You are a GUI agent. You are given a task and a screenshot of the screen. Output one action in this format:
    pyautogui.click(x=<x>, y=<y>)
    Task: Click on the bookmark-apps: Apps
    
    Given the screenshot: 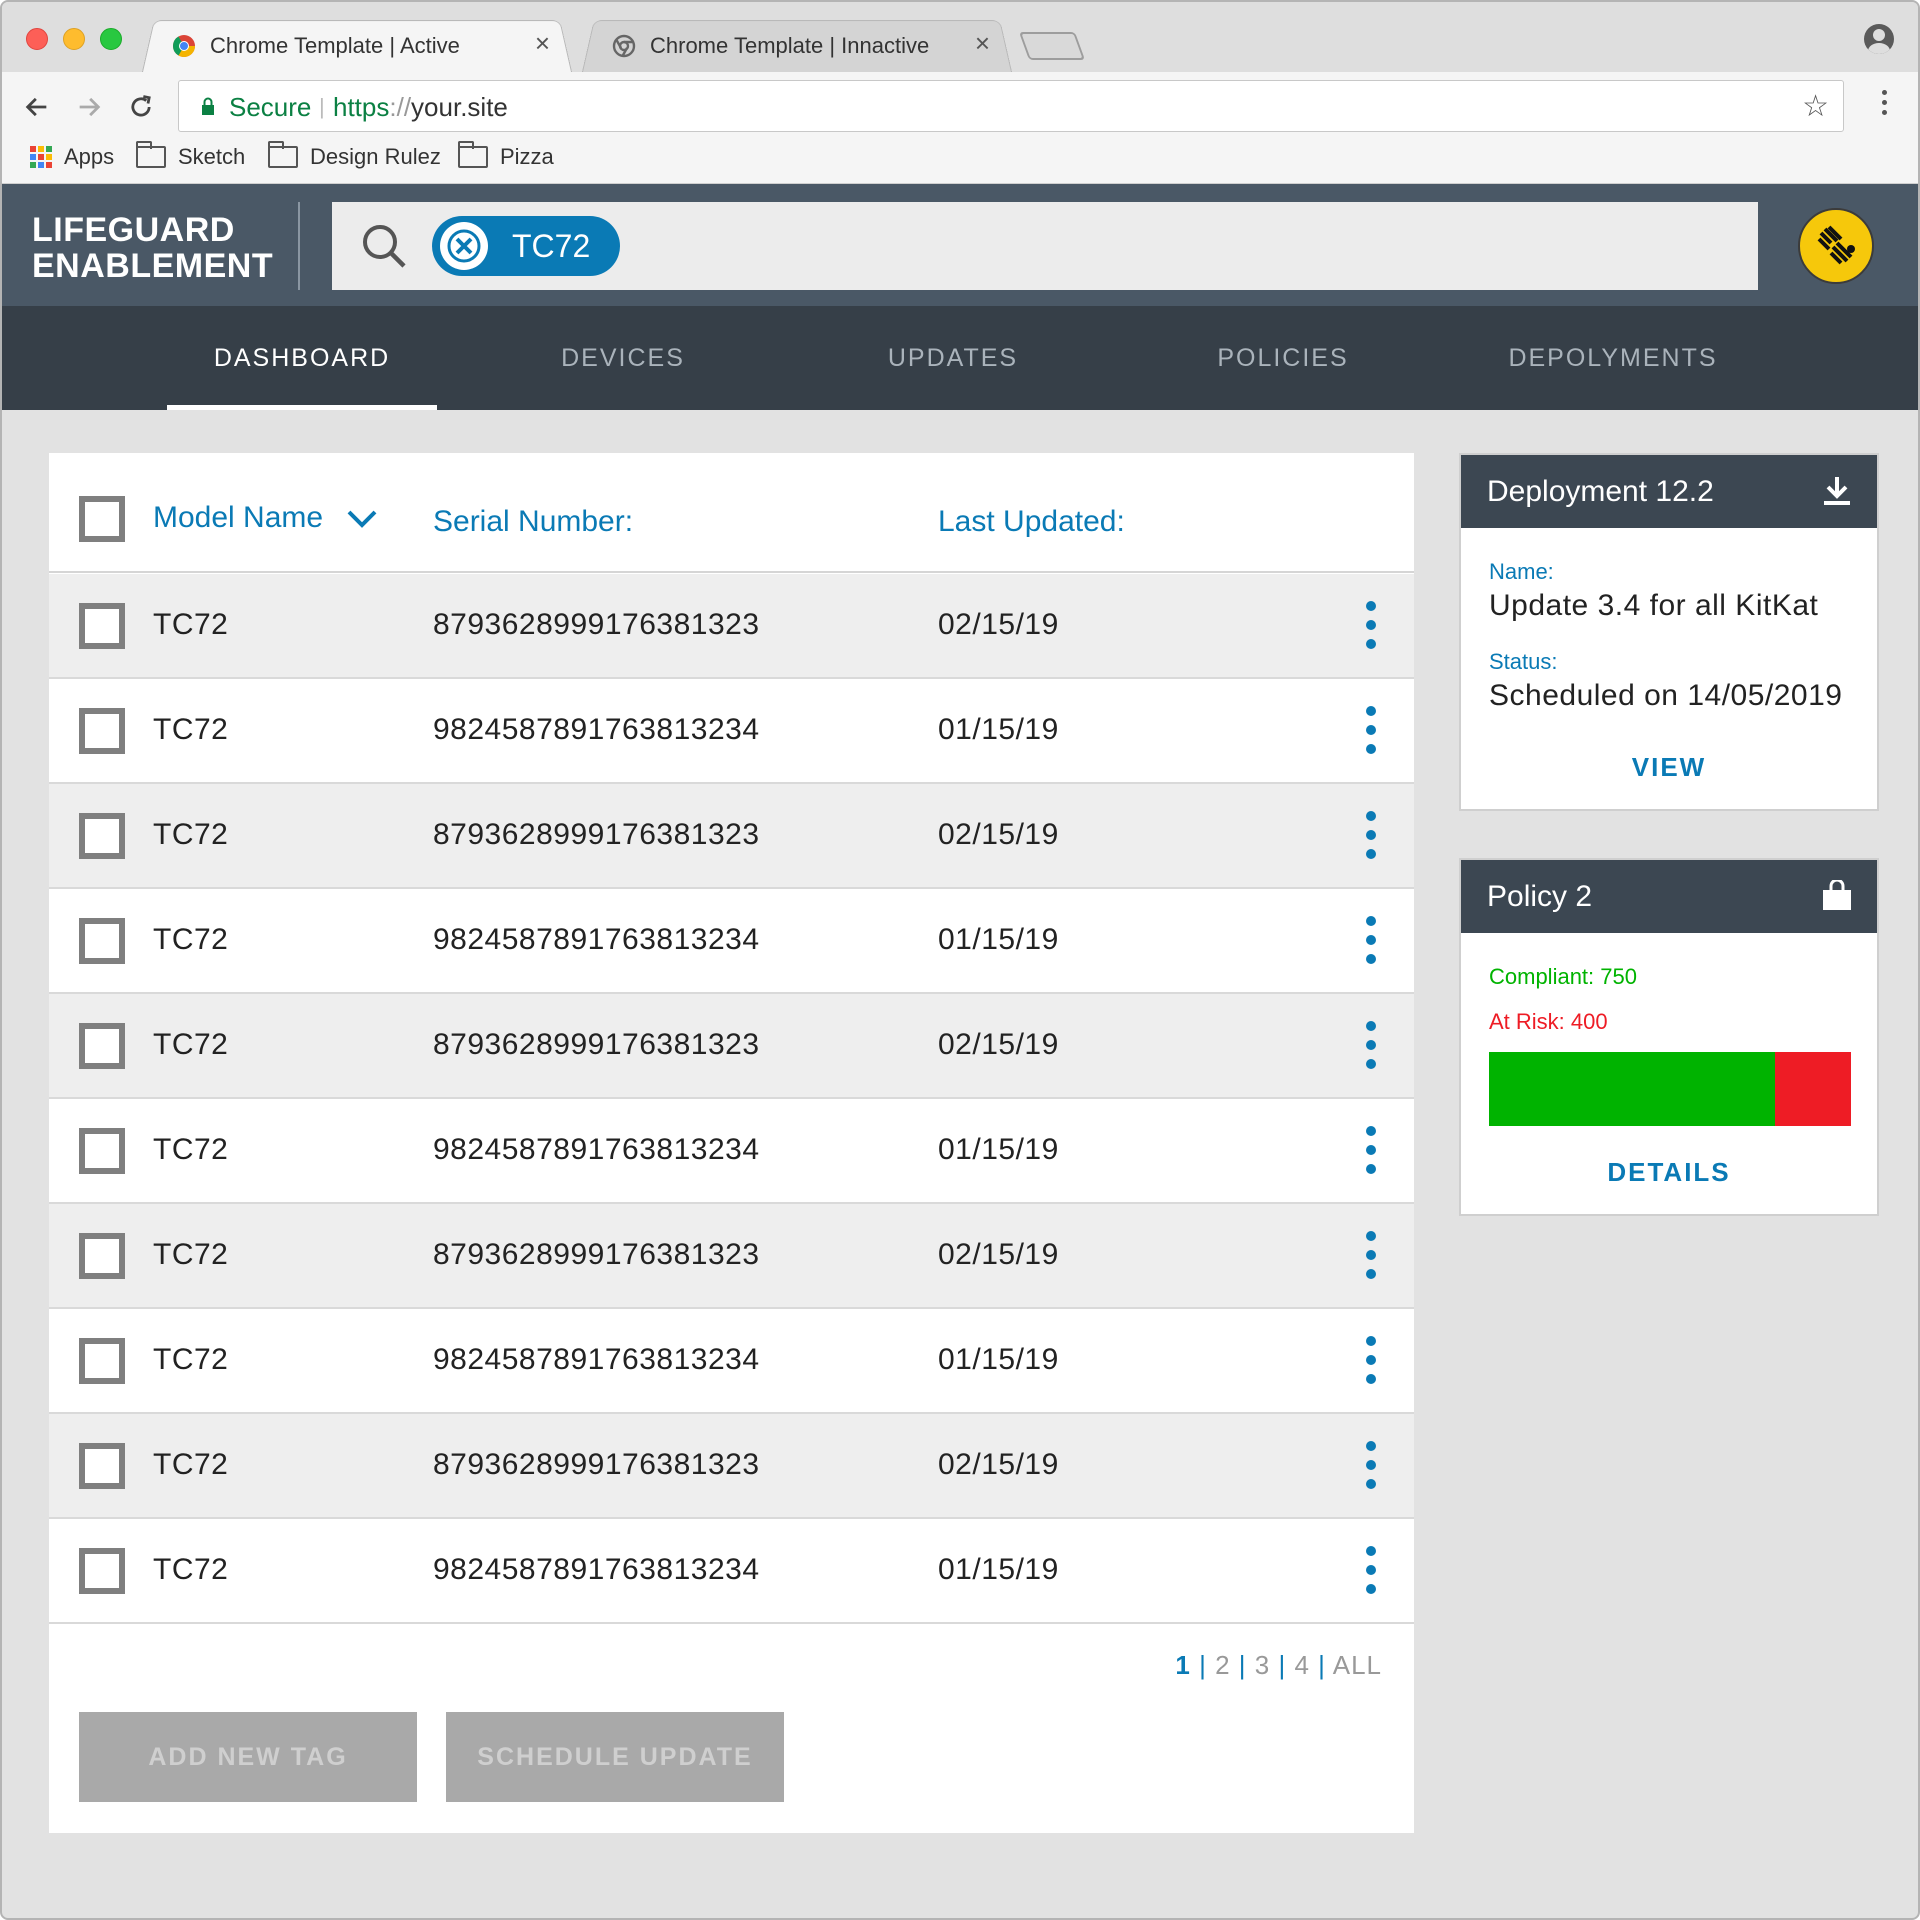 What is the action you would take?
    pyautogui.click(x=72, y=157)
    